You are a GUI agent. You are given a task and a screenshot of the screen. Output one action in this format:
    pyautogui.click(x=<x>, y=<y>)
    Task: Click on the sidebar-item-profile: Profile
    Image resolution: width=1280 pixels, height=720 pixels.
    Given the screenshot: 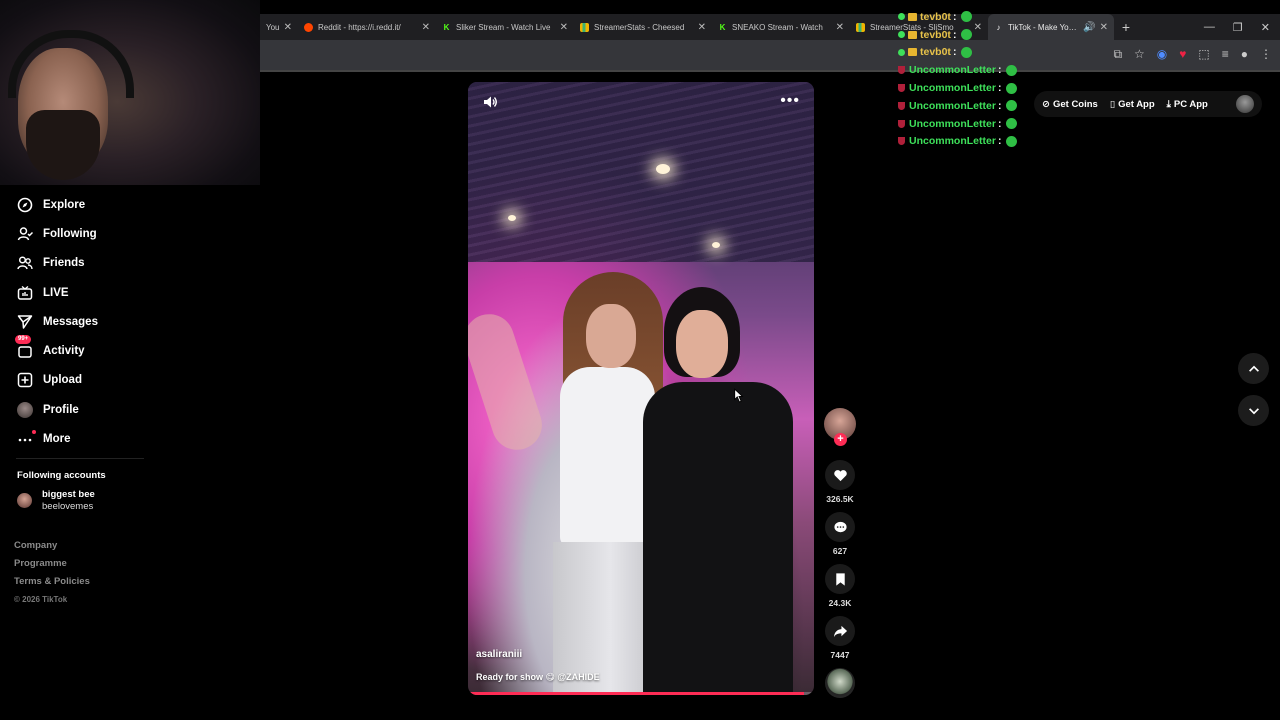 What is the action you would take?
    pyautogui.click(x=96, y=409)
    